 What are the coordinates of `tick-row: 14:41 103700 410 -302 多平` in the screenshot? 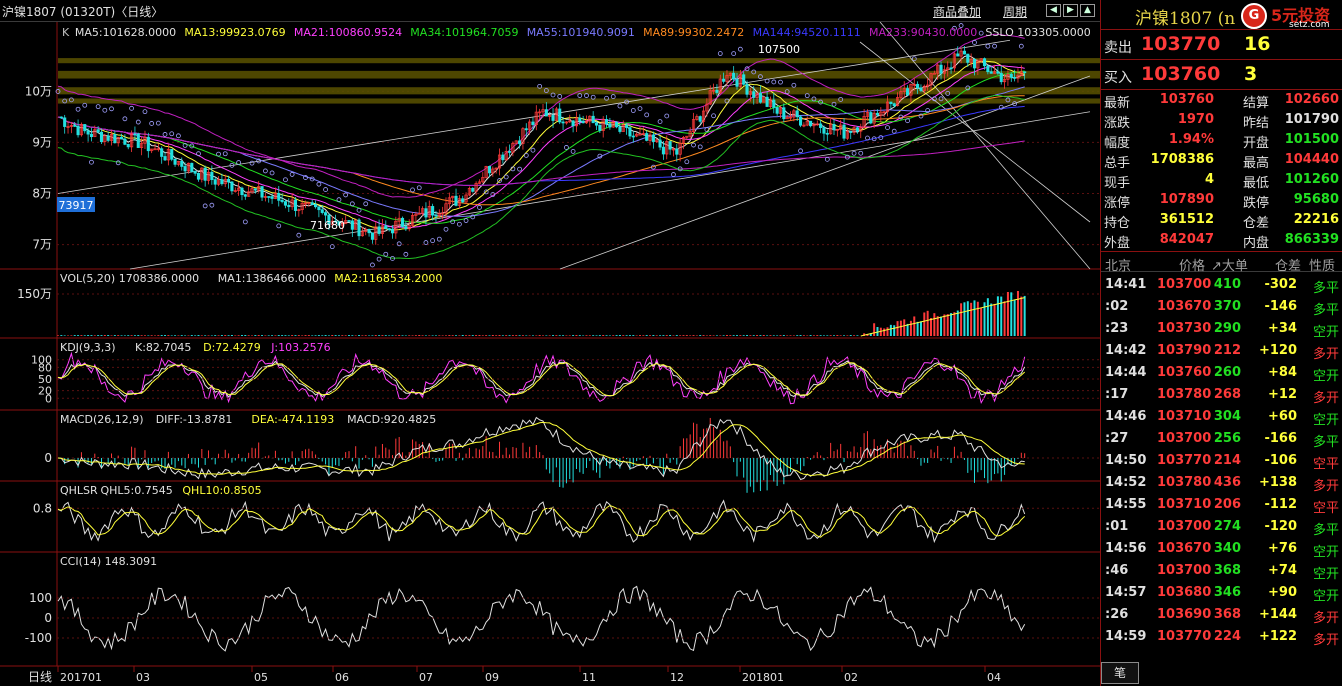 It's located at (1221, 285).